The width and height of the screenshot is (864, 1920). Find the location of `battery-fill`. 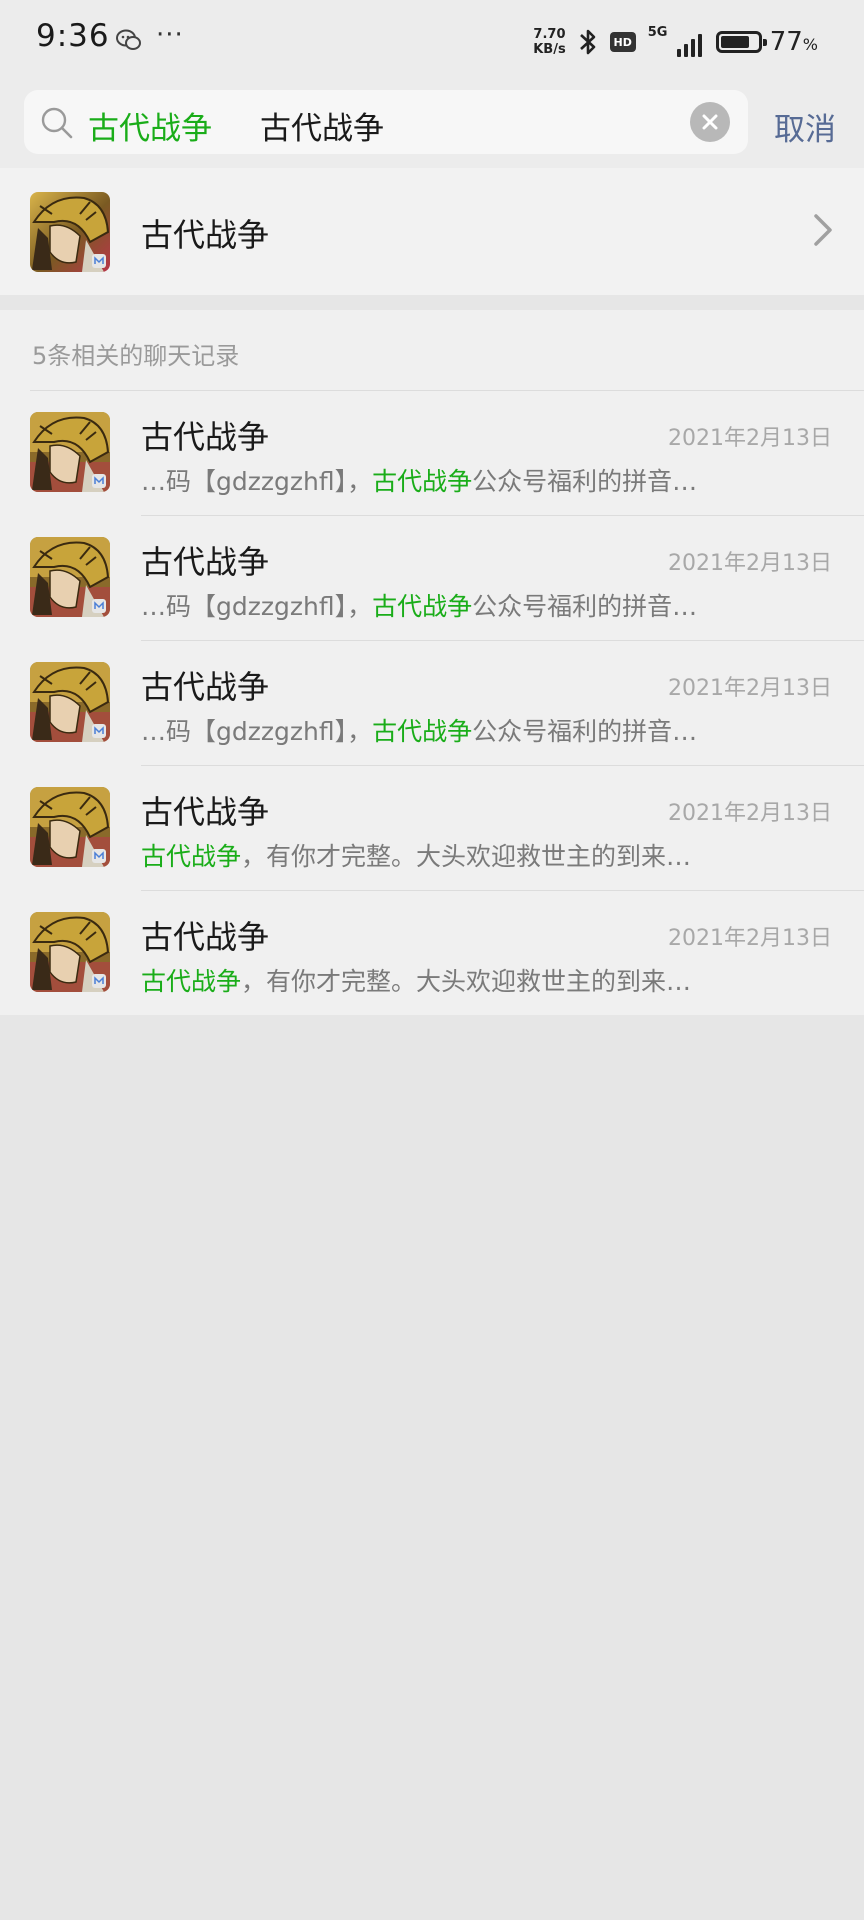

battery-fill is located at coordinates (734, 42).